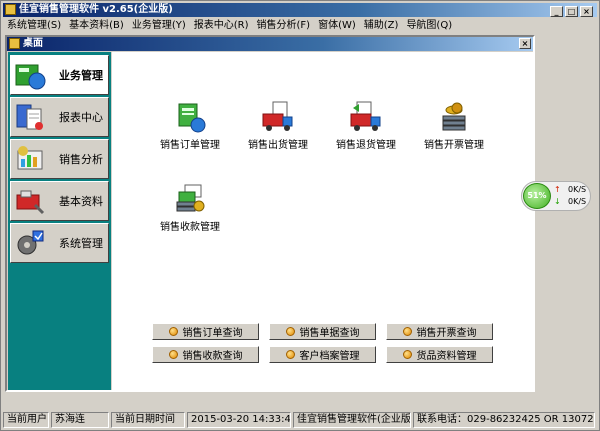 This screenshot has height=431, width=600. I want to click on menu-report: 报表中心(R), so click(221, 25).